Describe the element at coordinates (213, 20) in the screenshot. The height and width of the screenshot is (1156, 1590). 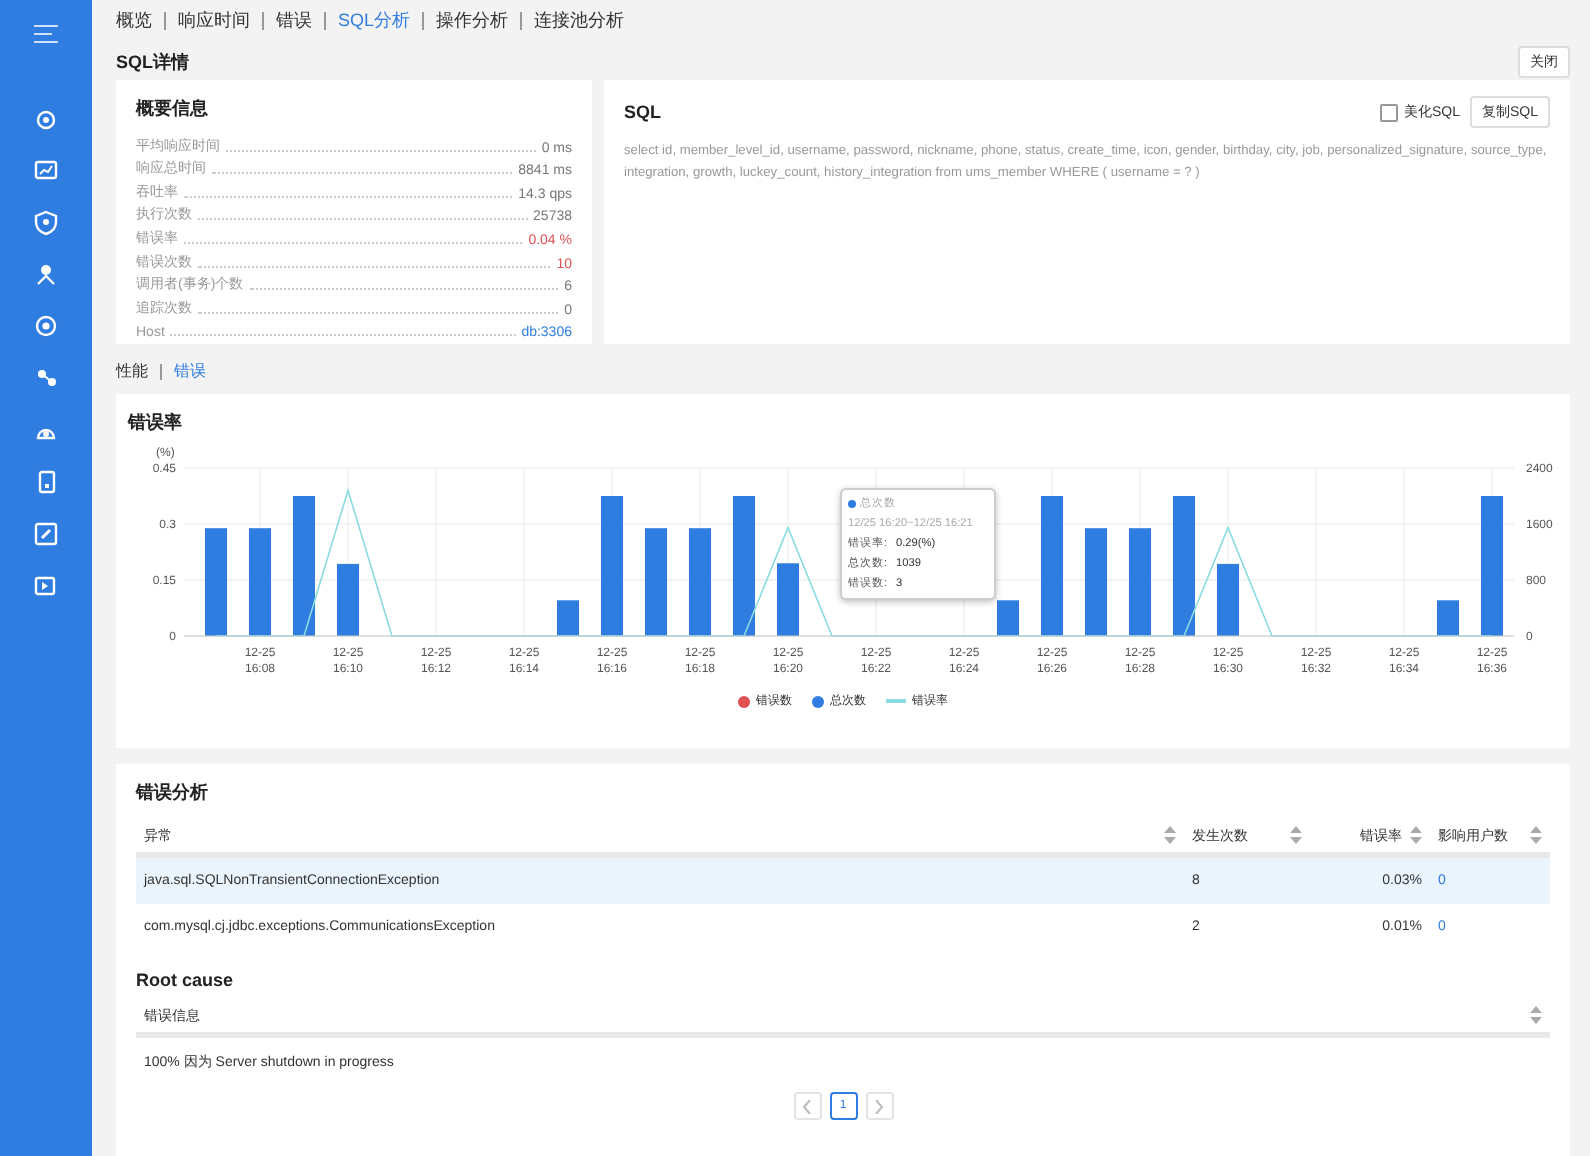
I see `tab: 响应时间` at that location.